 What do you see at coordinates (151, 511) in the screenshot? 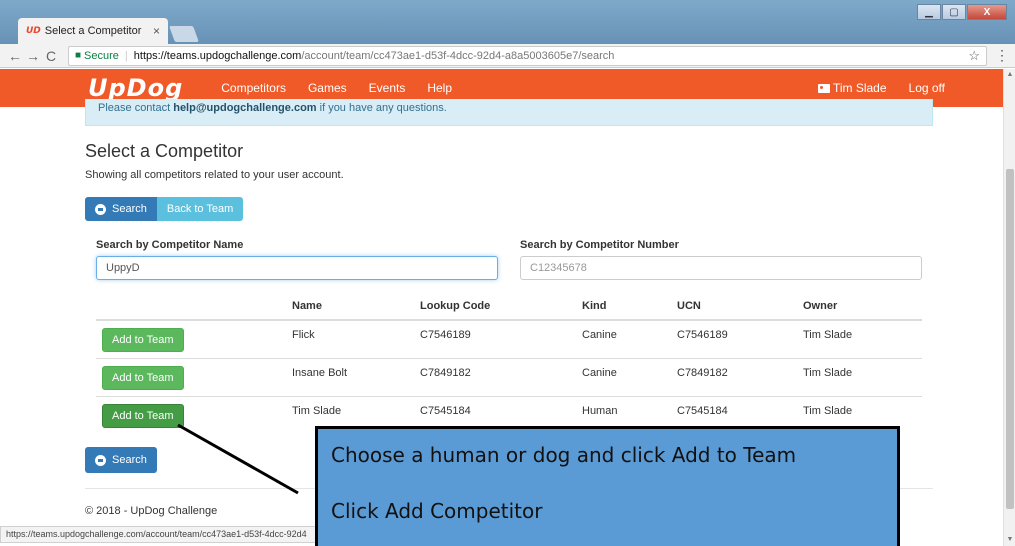
I see `page-footer: © 2018 - UpDog Challenge` at bounding box center [151, 511].